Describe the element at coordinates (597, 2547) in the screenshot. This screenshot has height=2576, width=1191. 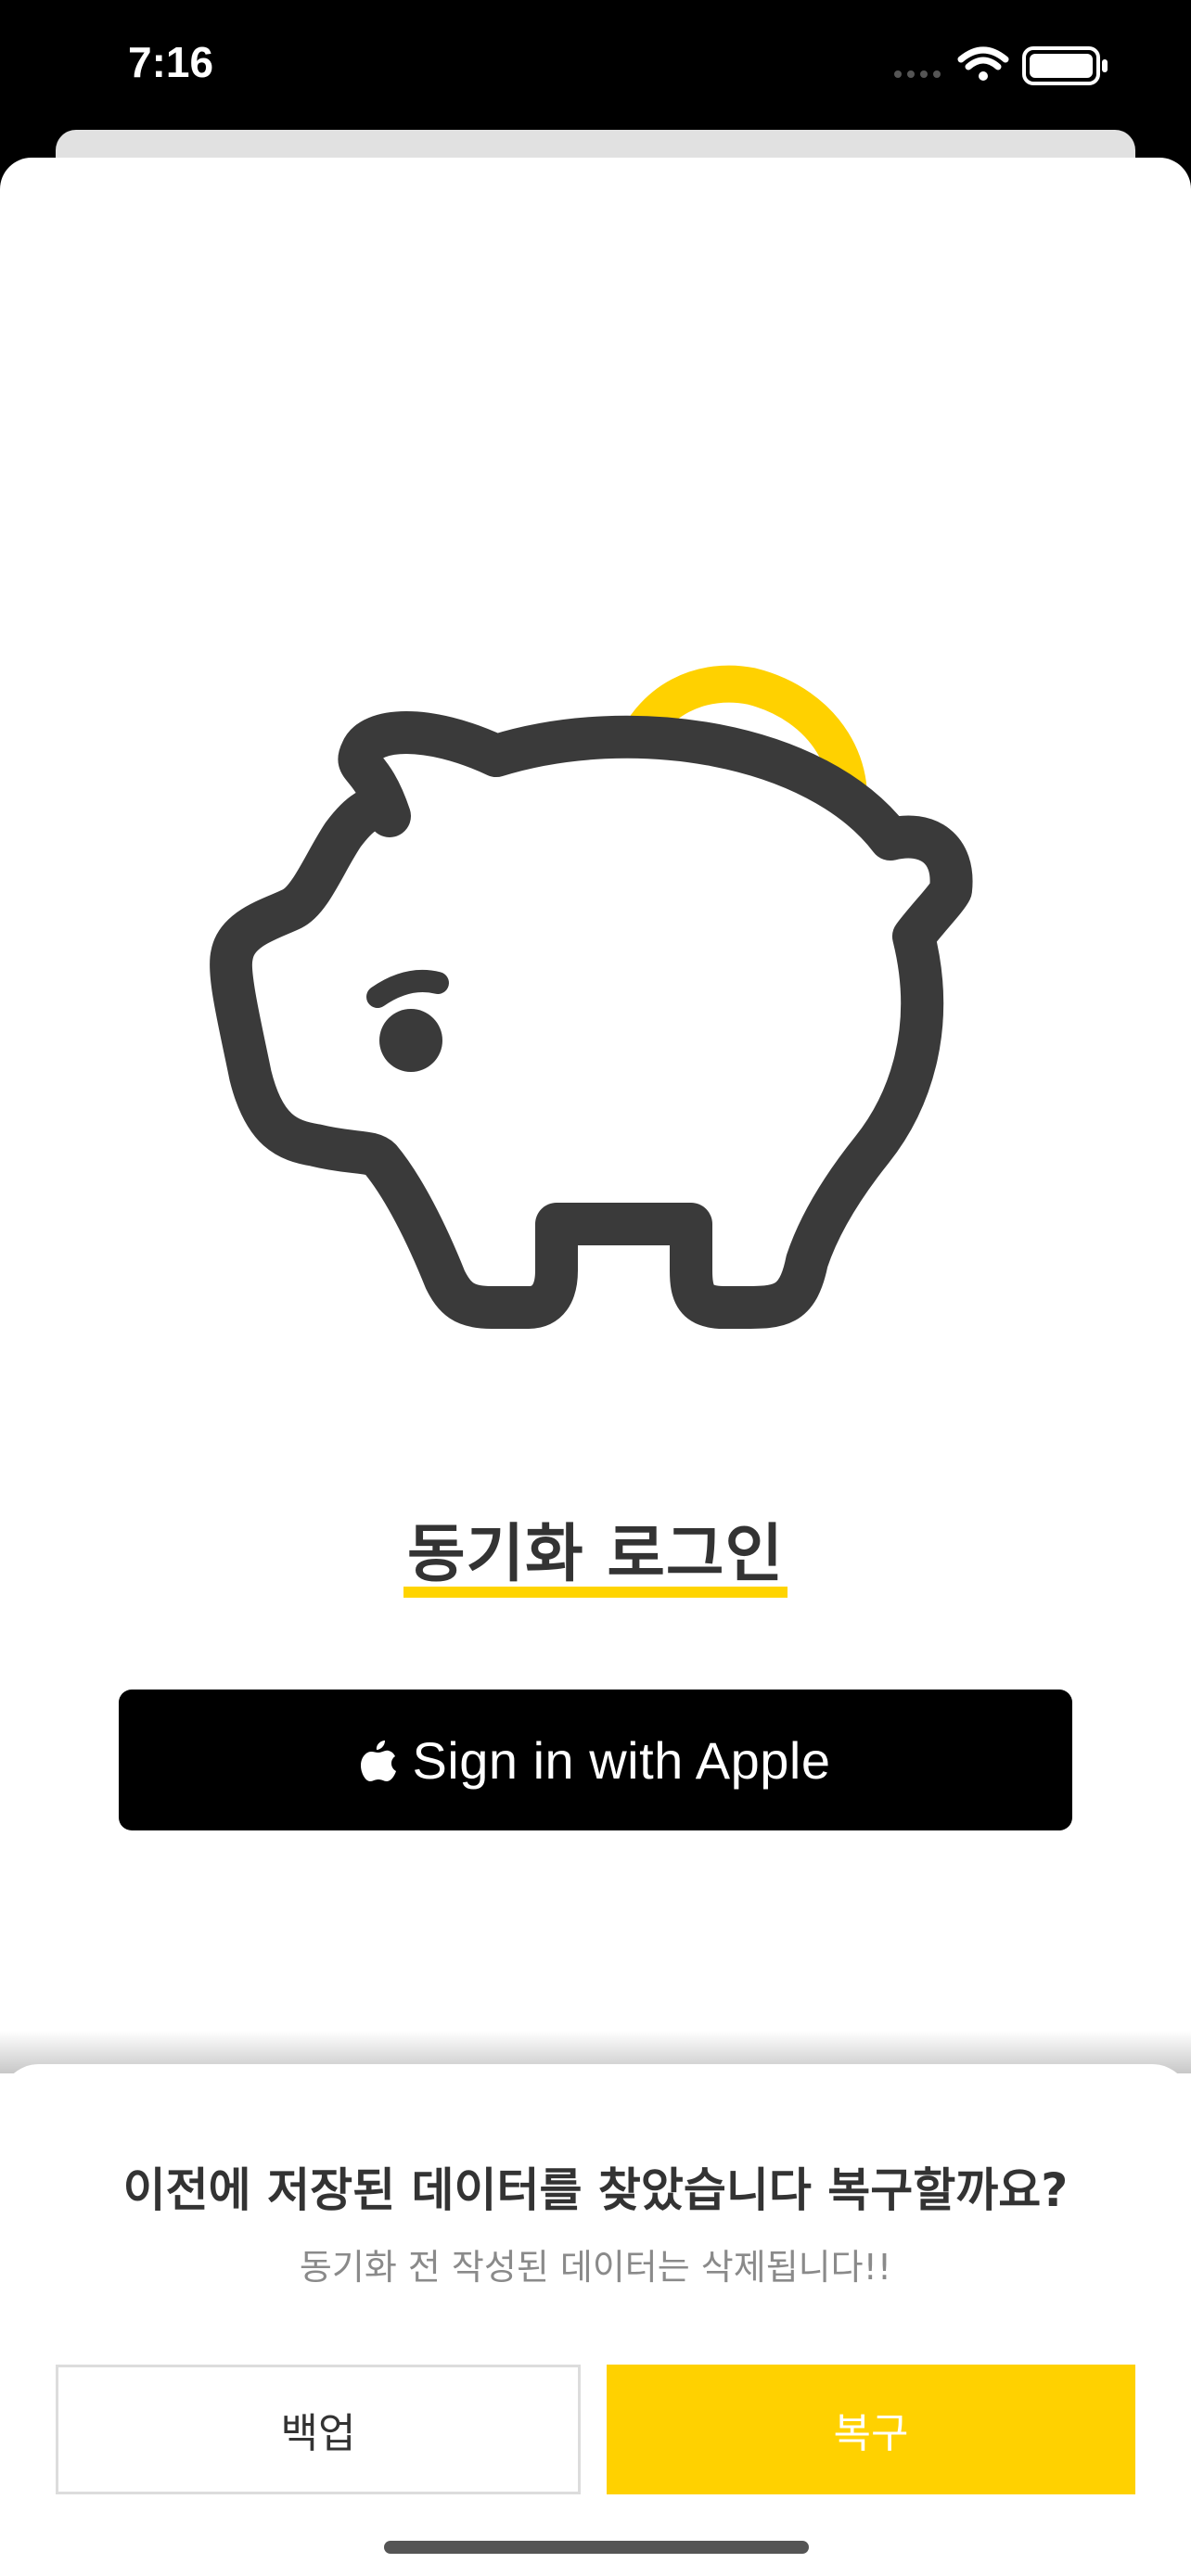
I see `home-indicator` at that location.